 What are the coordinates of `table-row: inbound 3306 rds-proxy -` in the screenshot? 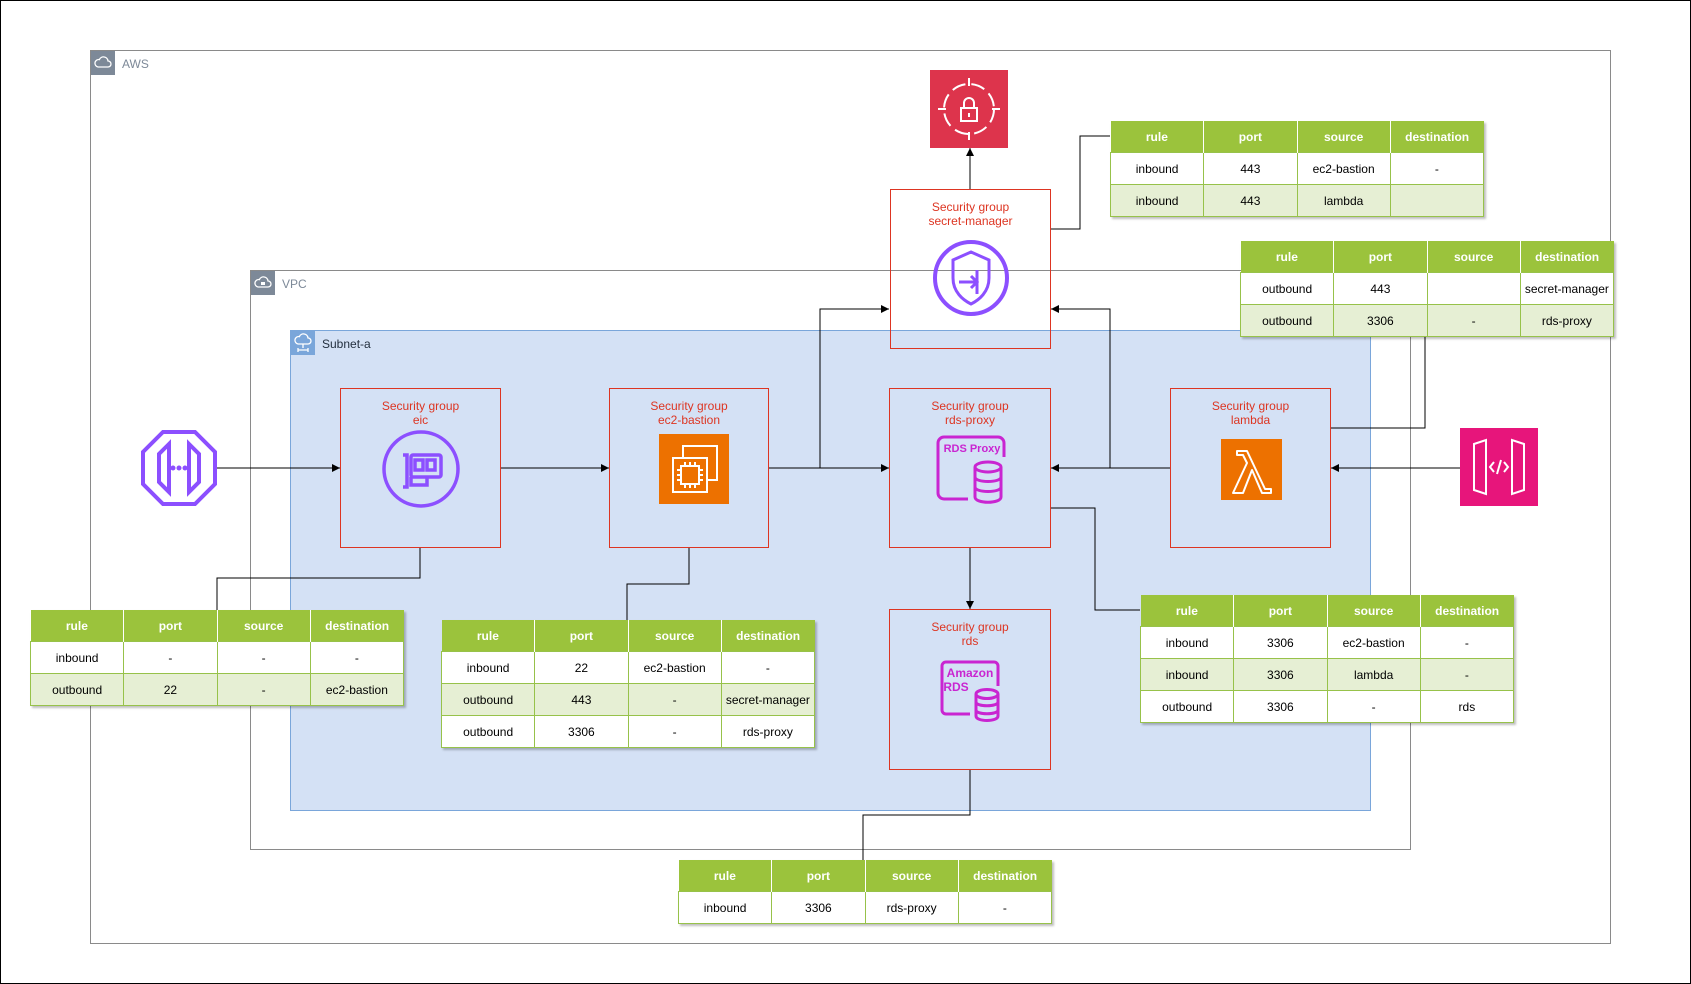 It's located at (865, 907).